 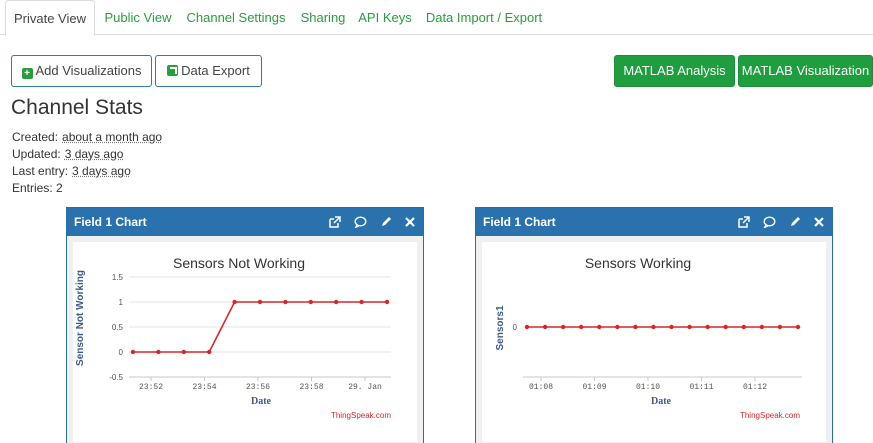 What do you see at coordinates (112, 137) in the screenshot?
I see `created-value: about a month ago` at bounding box center [112, 137].